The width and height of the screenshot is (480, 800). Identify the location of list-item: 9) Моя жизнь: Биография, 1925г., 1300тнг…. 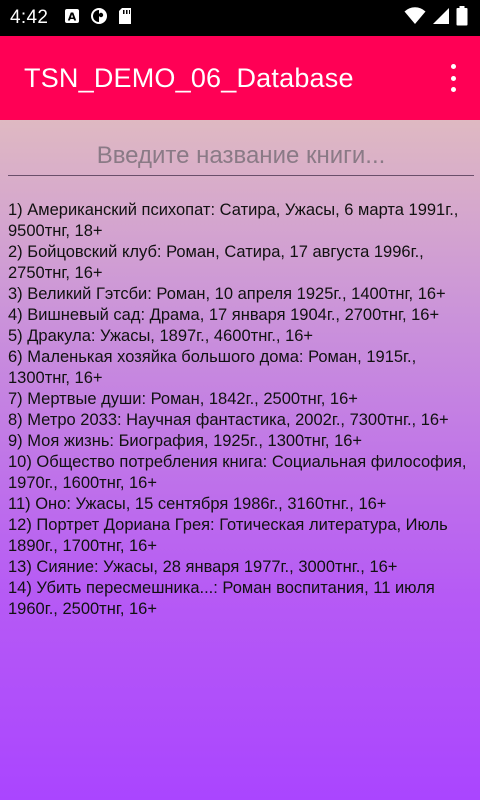
(240, 441).